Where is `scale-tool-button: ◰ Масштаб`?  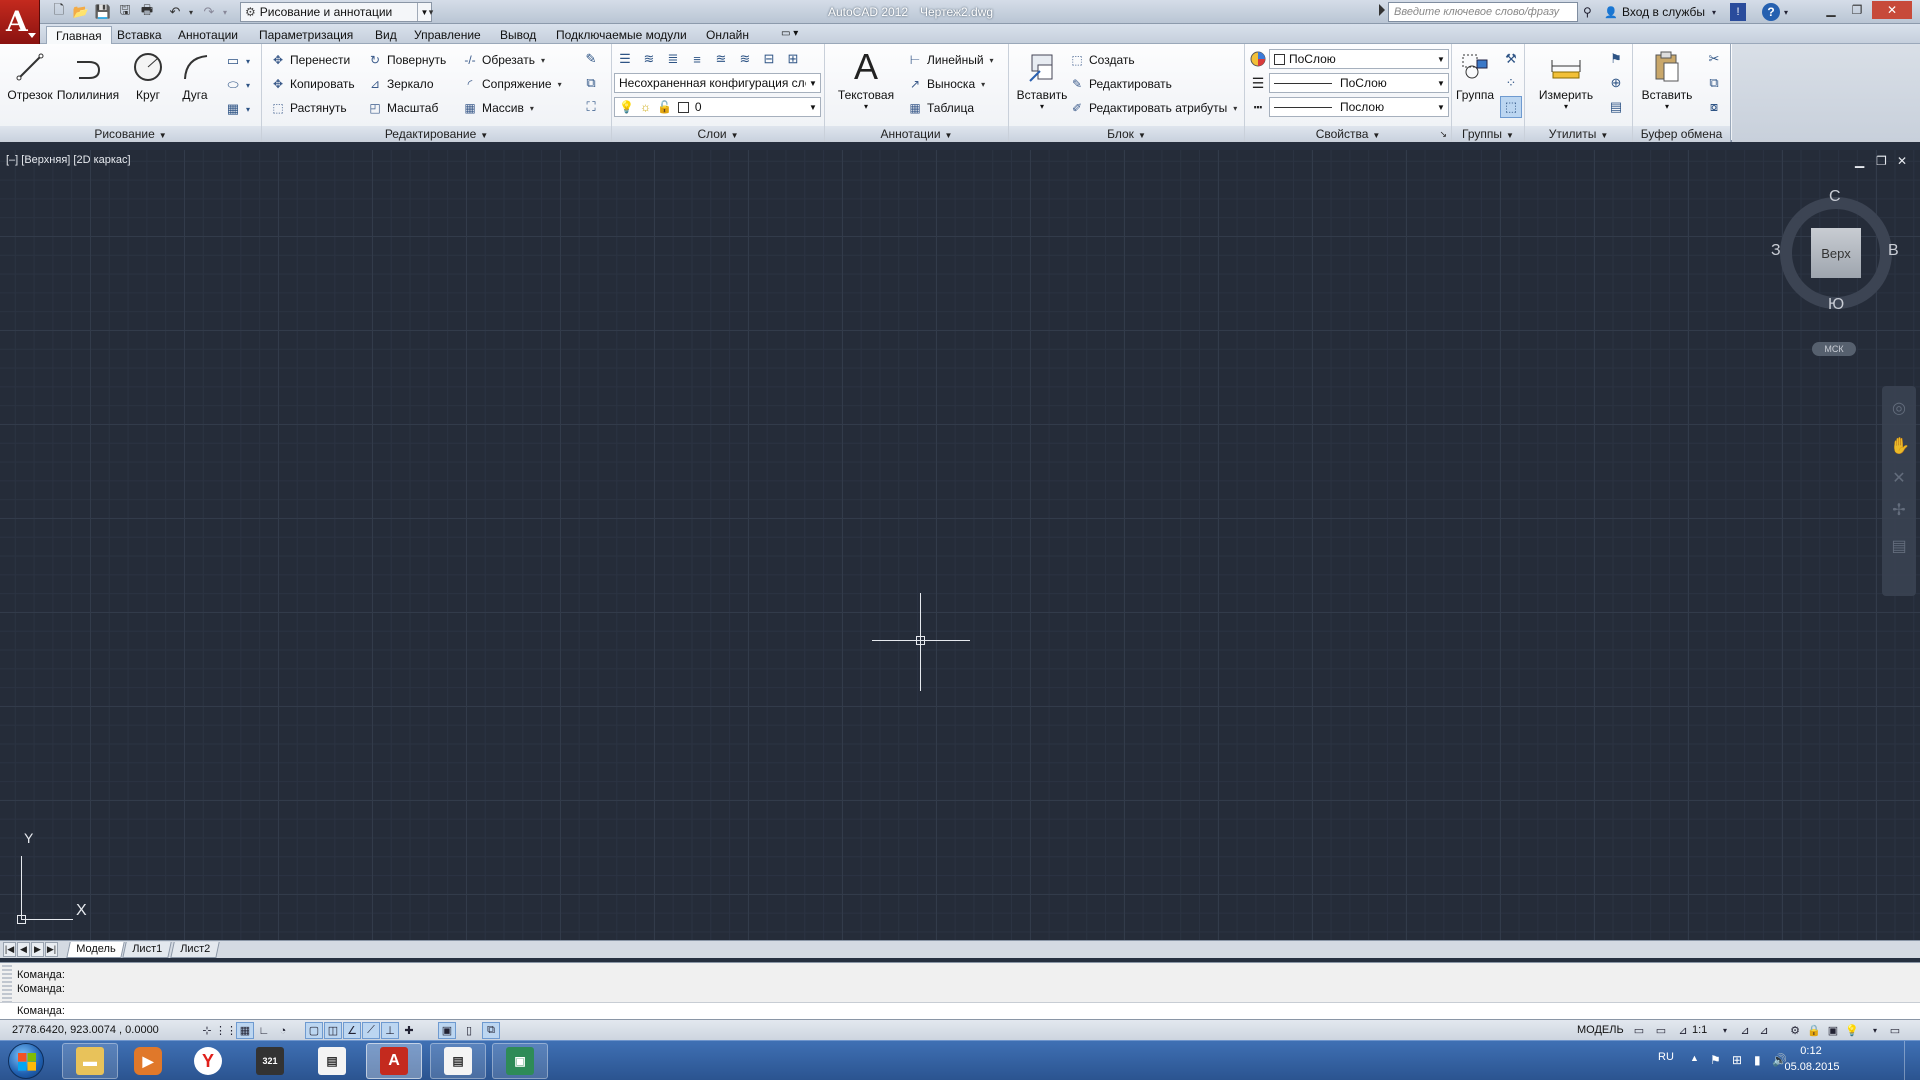 scale-tool-button: ◰ Масштаб is located at coordinates (402, 108).